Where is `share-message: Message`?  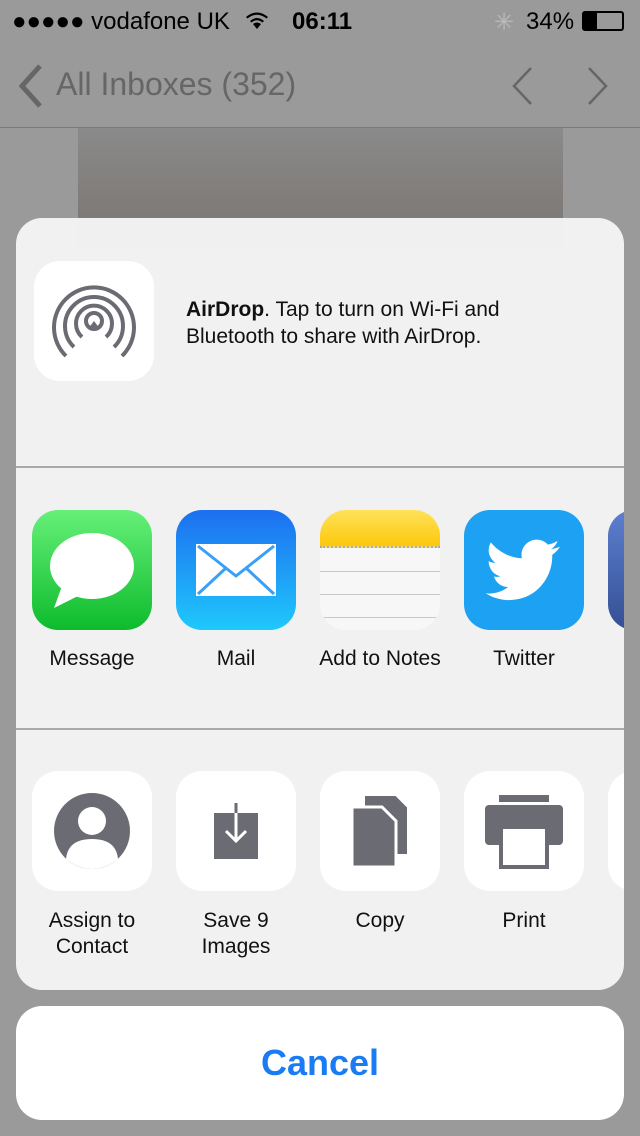
share-message: Message is located at coordinates (92, 591).